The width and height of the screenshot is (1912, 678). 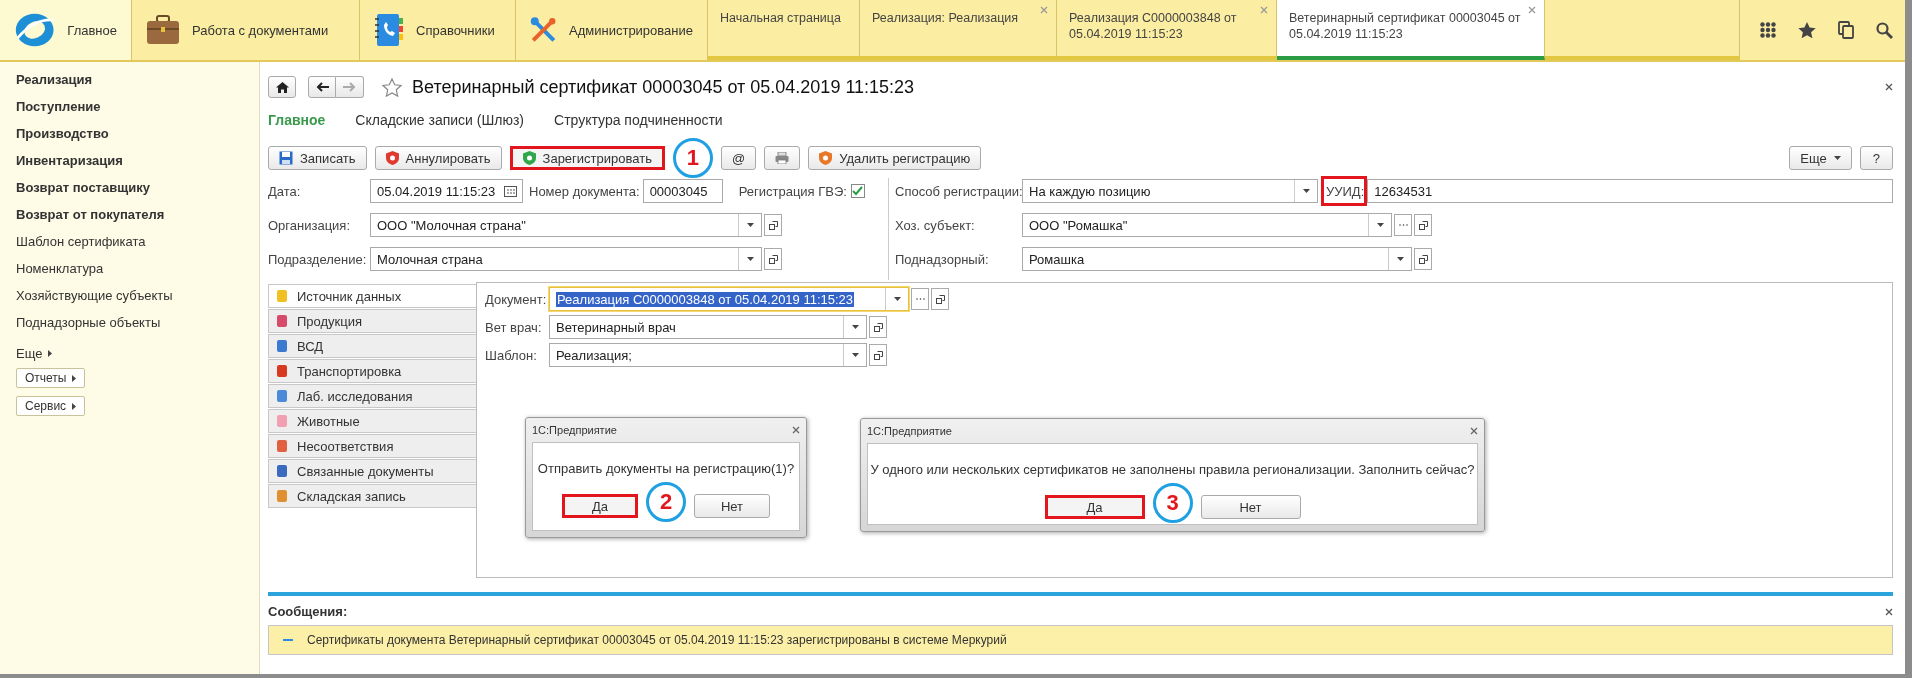 What do you see at coordinates (529, 158) in the screenshot?
I see `shield-icon` at bounding box center [529, 158].